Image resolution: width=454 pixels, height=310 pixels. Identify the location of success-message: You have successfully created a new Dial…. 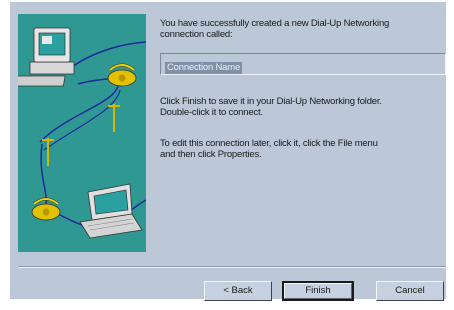
(275, 29).